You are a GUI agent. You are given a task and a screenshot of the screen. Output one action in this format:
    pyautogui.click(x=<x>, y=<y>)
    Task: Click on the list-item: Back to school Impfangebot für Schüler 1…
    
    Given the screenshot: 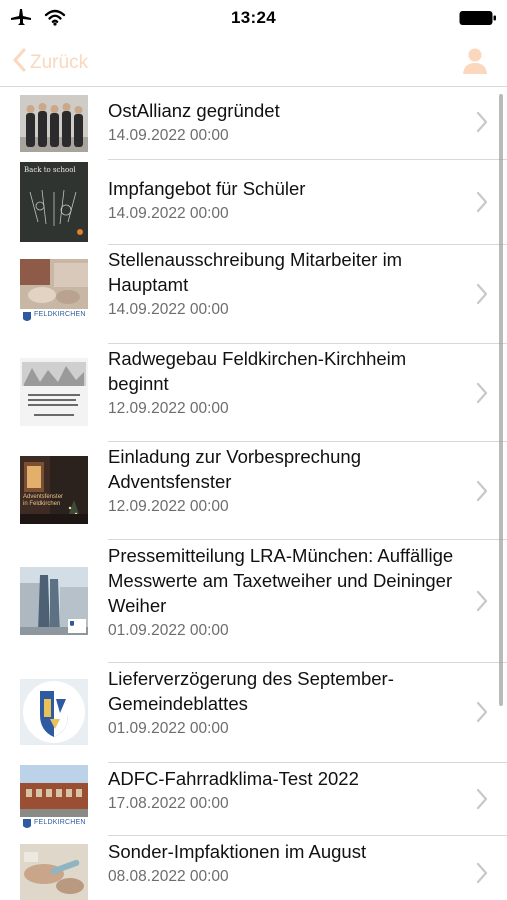 What is the action you would take?
    pyautogui.click(x=253, y=202)
    